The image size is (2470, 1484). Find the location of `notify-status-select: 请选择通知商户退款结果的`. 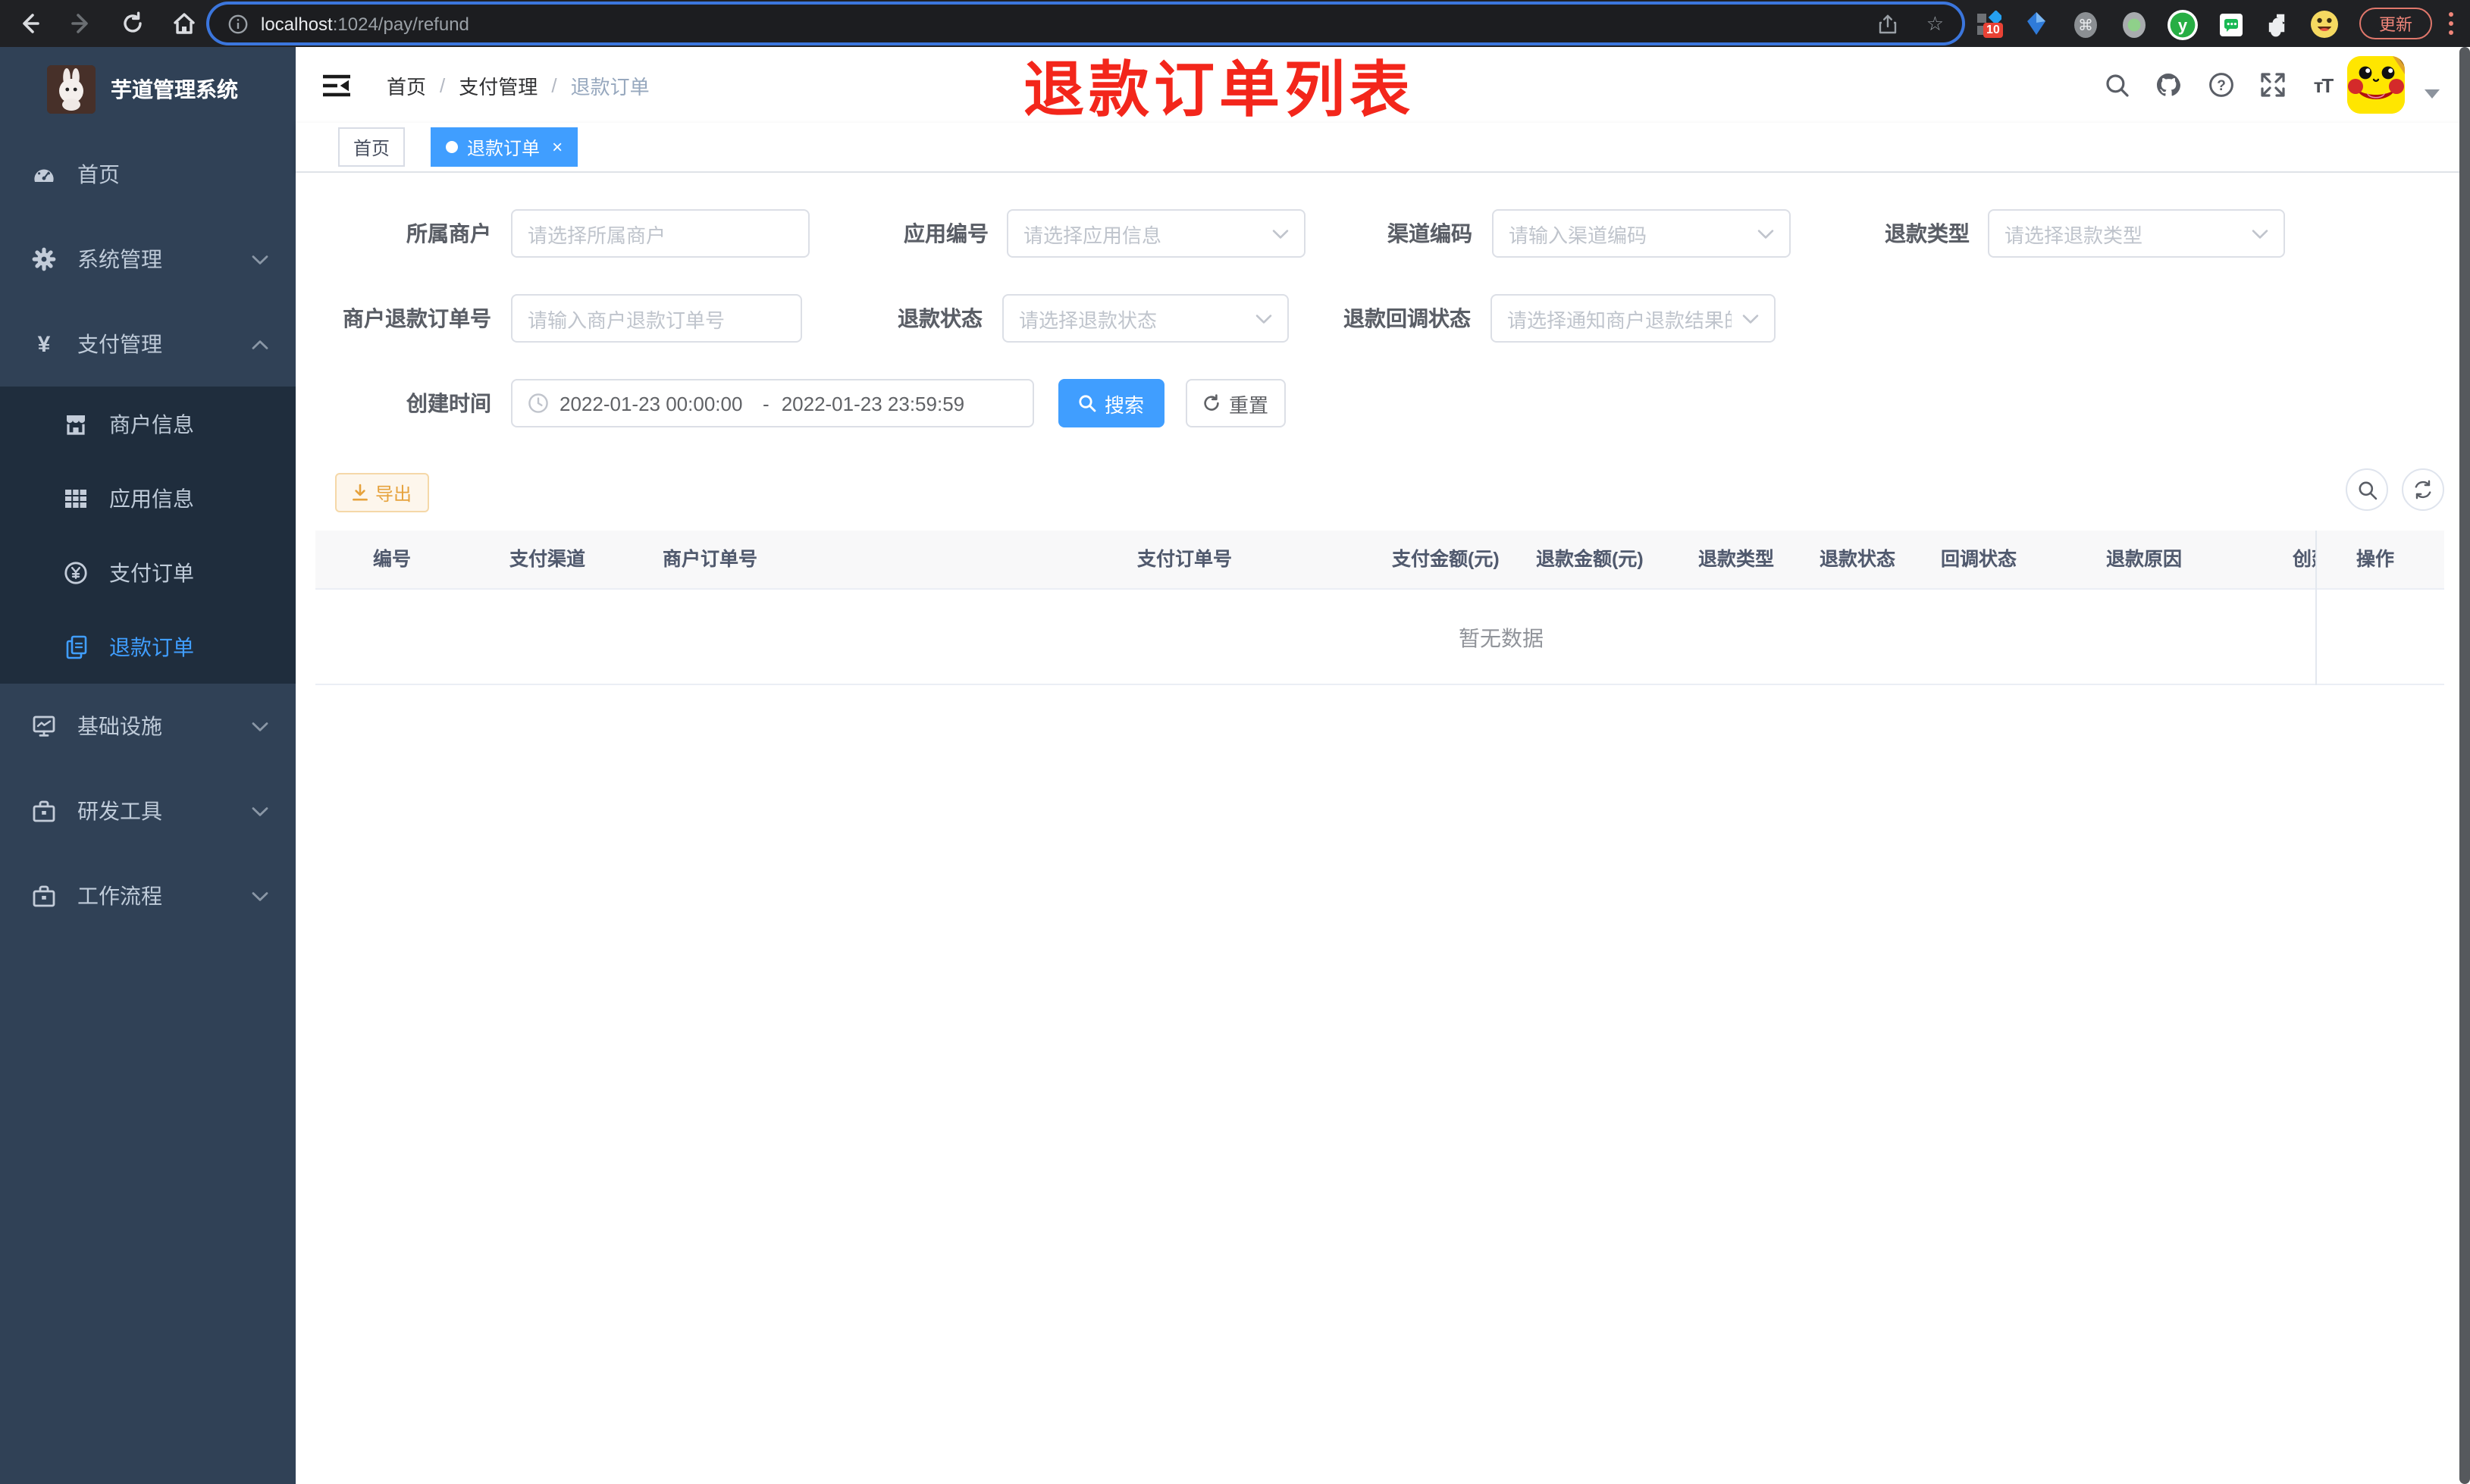

notify-status-select: 请选择通知商户退款结果的 is located at coordinates (1633, 319).